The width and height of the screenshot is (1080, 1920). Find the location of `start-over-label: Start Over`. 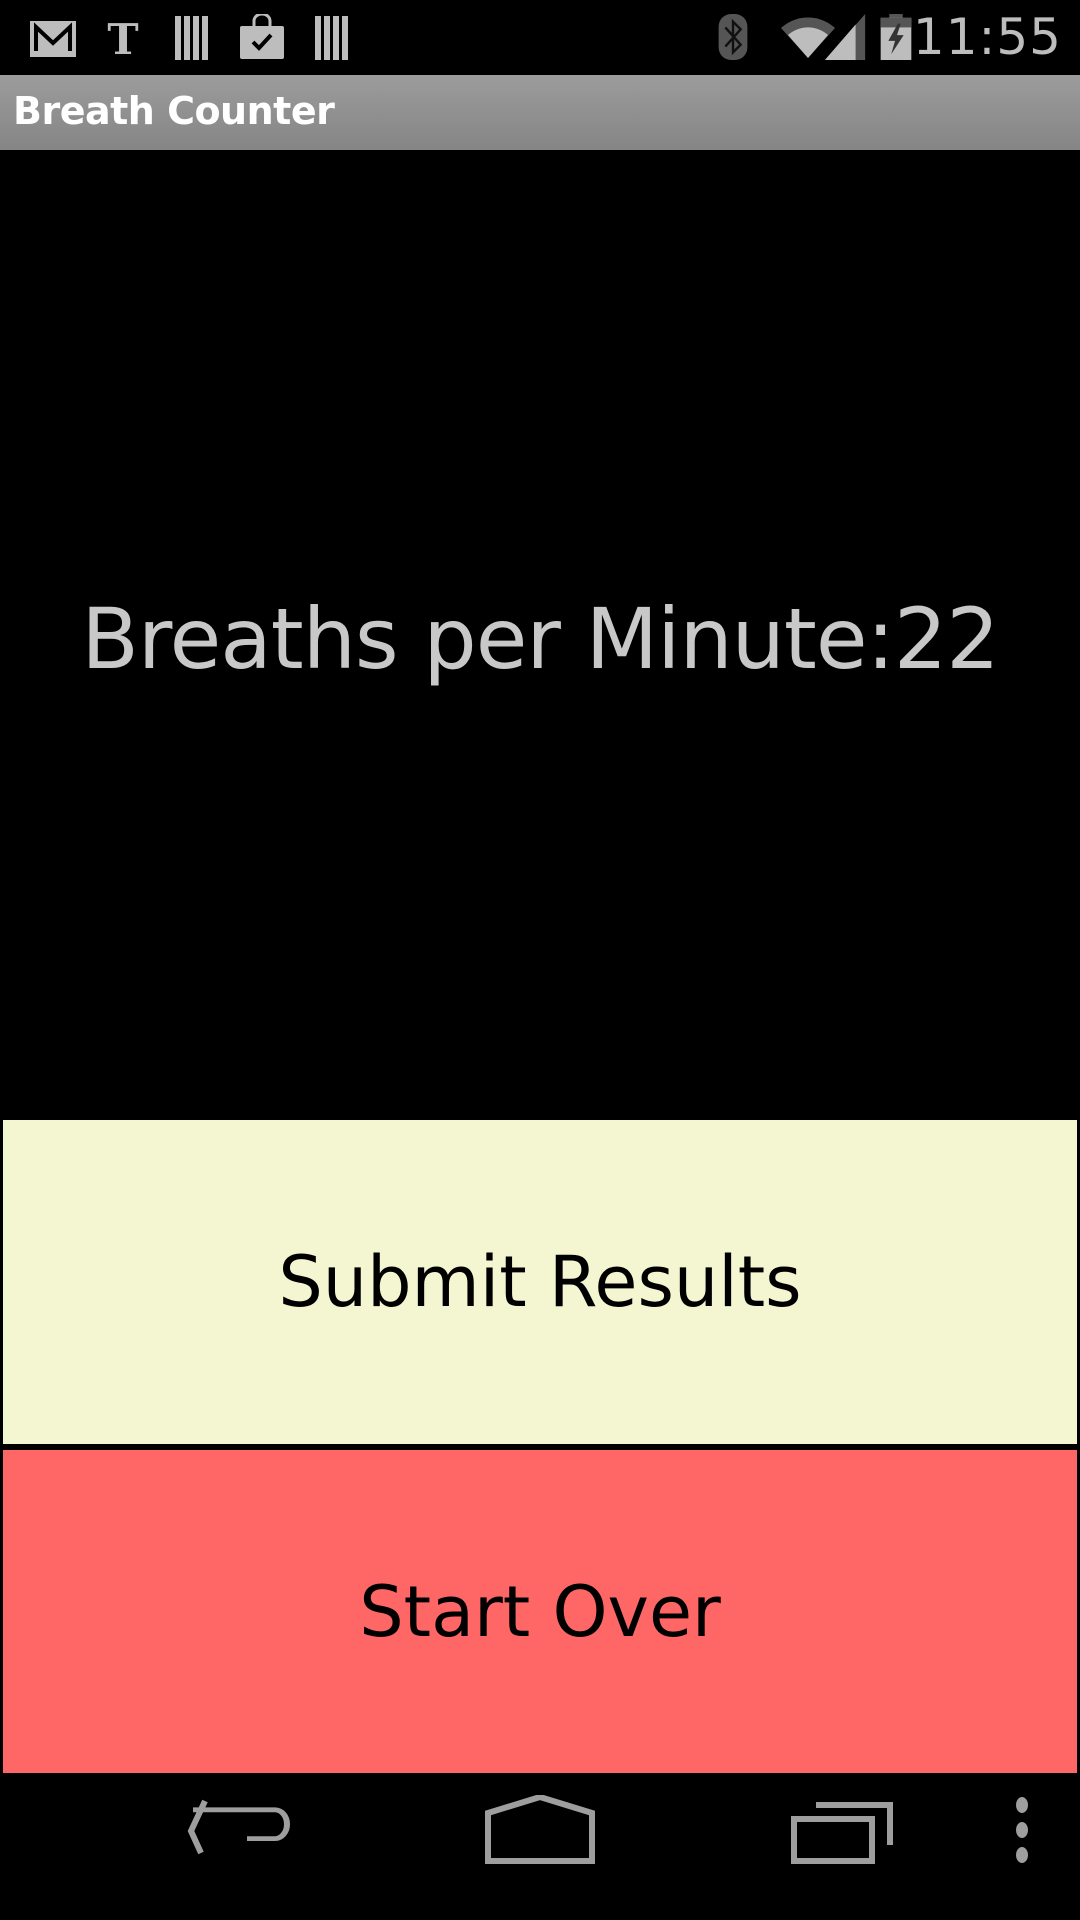

start-over-label: Start Over is located at coordinates (540, 1611).